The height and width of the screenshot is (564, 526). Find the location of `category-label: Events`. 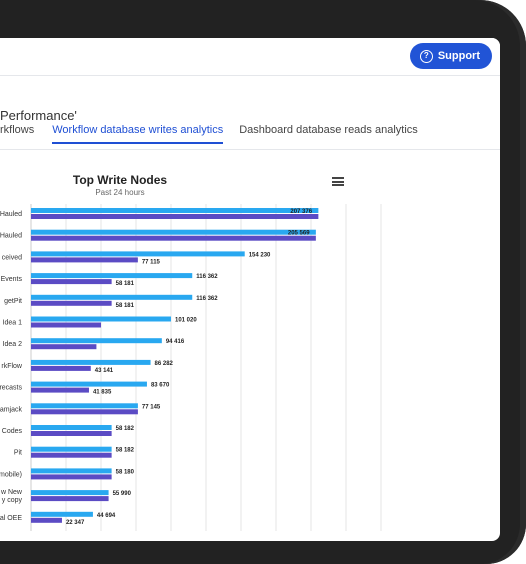

category-label: Events is located at coordinates (12, 279).